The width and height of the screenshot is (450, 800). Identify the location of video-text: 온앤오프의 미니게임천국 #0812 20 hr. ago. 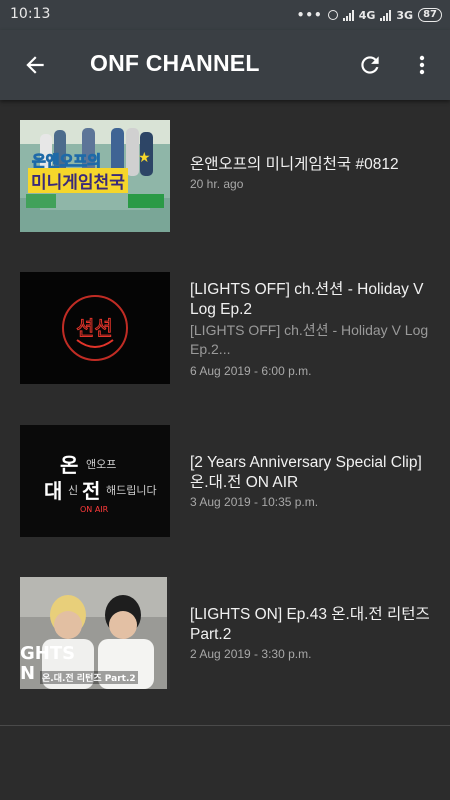
(310, 173).